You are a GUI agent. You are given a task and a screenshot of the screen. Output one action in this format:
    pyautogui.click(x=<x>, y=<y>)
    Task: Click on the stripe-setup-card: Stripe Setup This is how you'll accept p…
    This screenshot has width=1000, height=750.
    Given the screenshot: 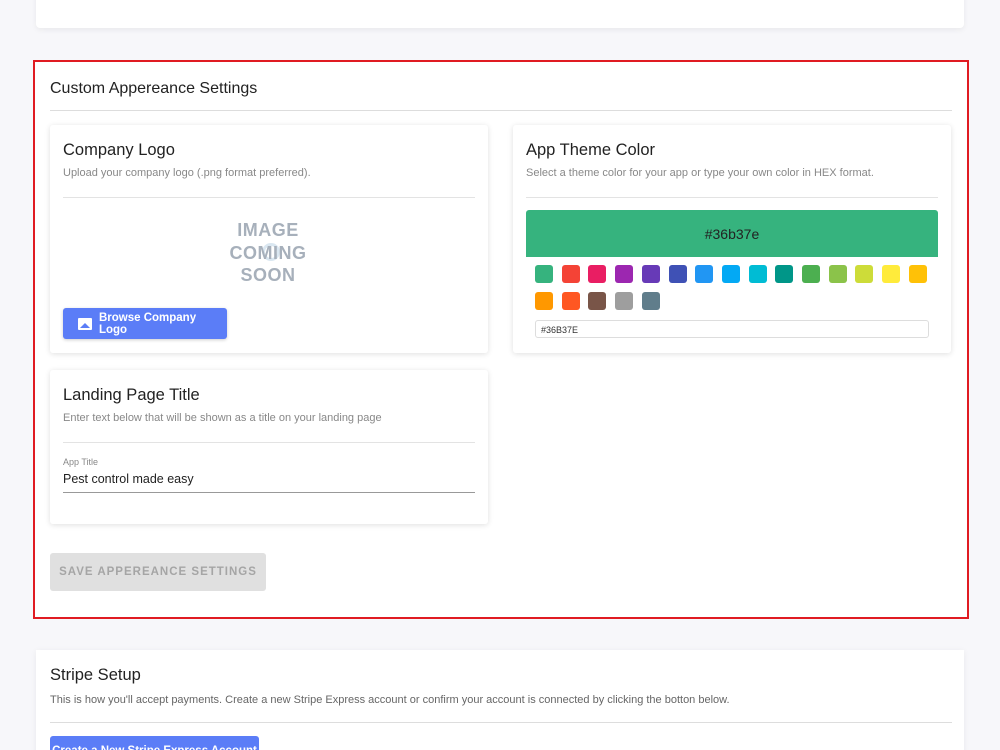 What is the action you would take?
    pyautogui.click(x=500, y=700)
    